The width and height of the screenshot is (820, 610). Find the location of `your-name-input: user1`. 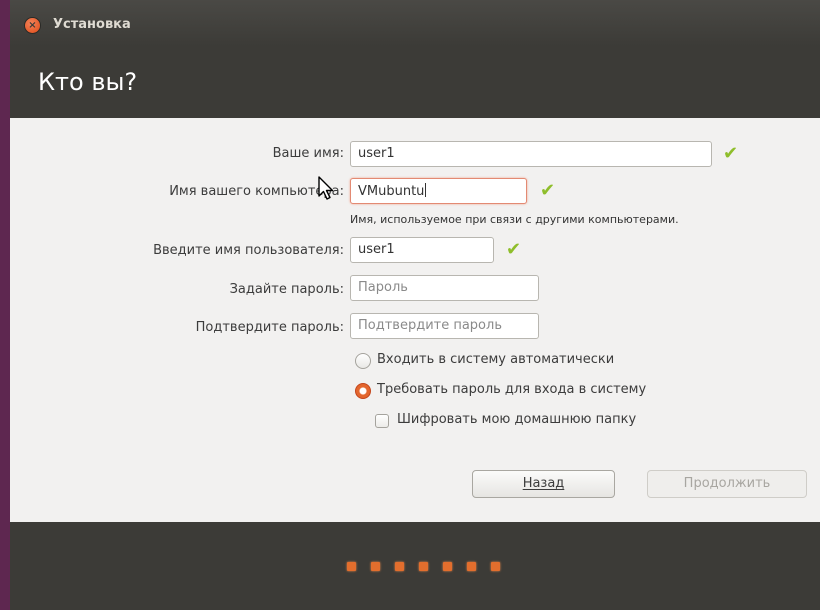

your-name-input: user1 is located at coordinates (531, 154).